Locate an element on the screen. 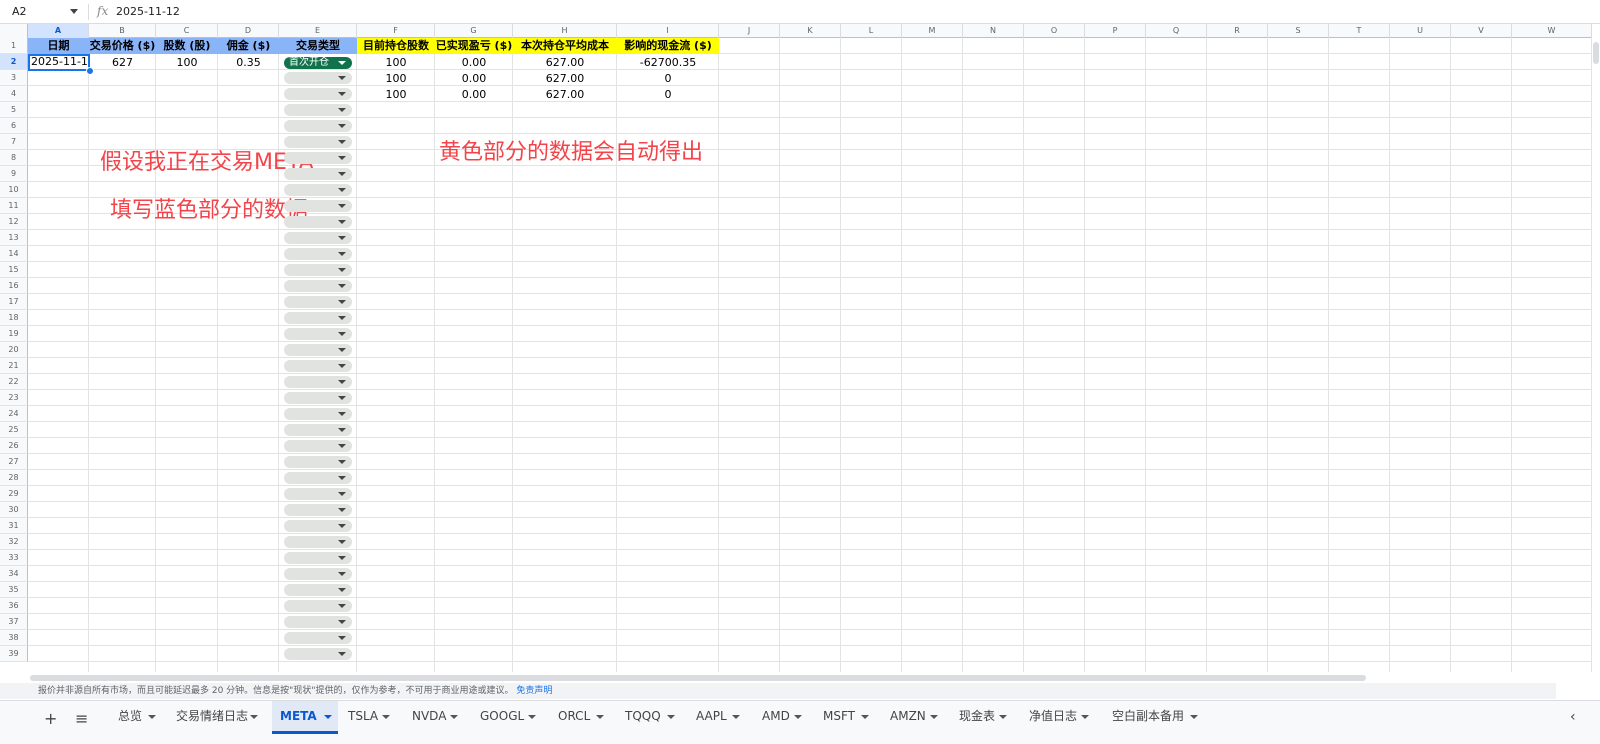 The image size is (1600, 744). cell-position: 100 is located at coordinates (396, 95).